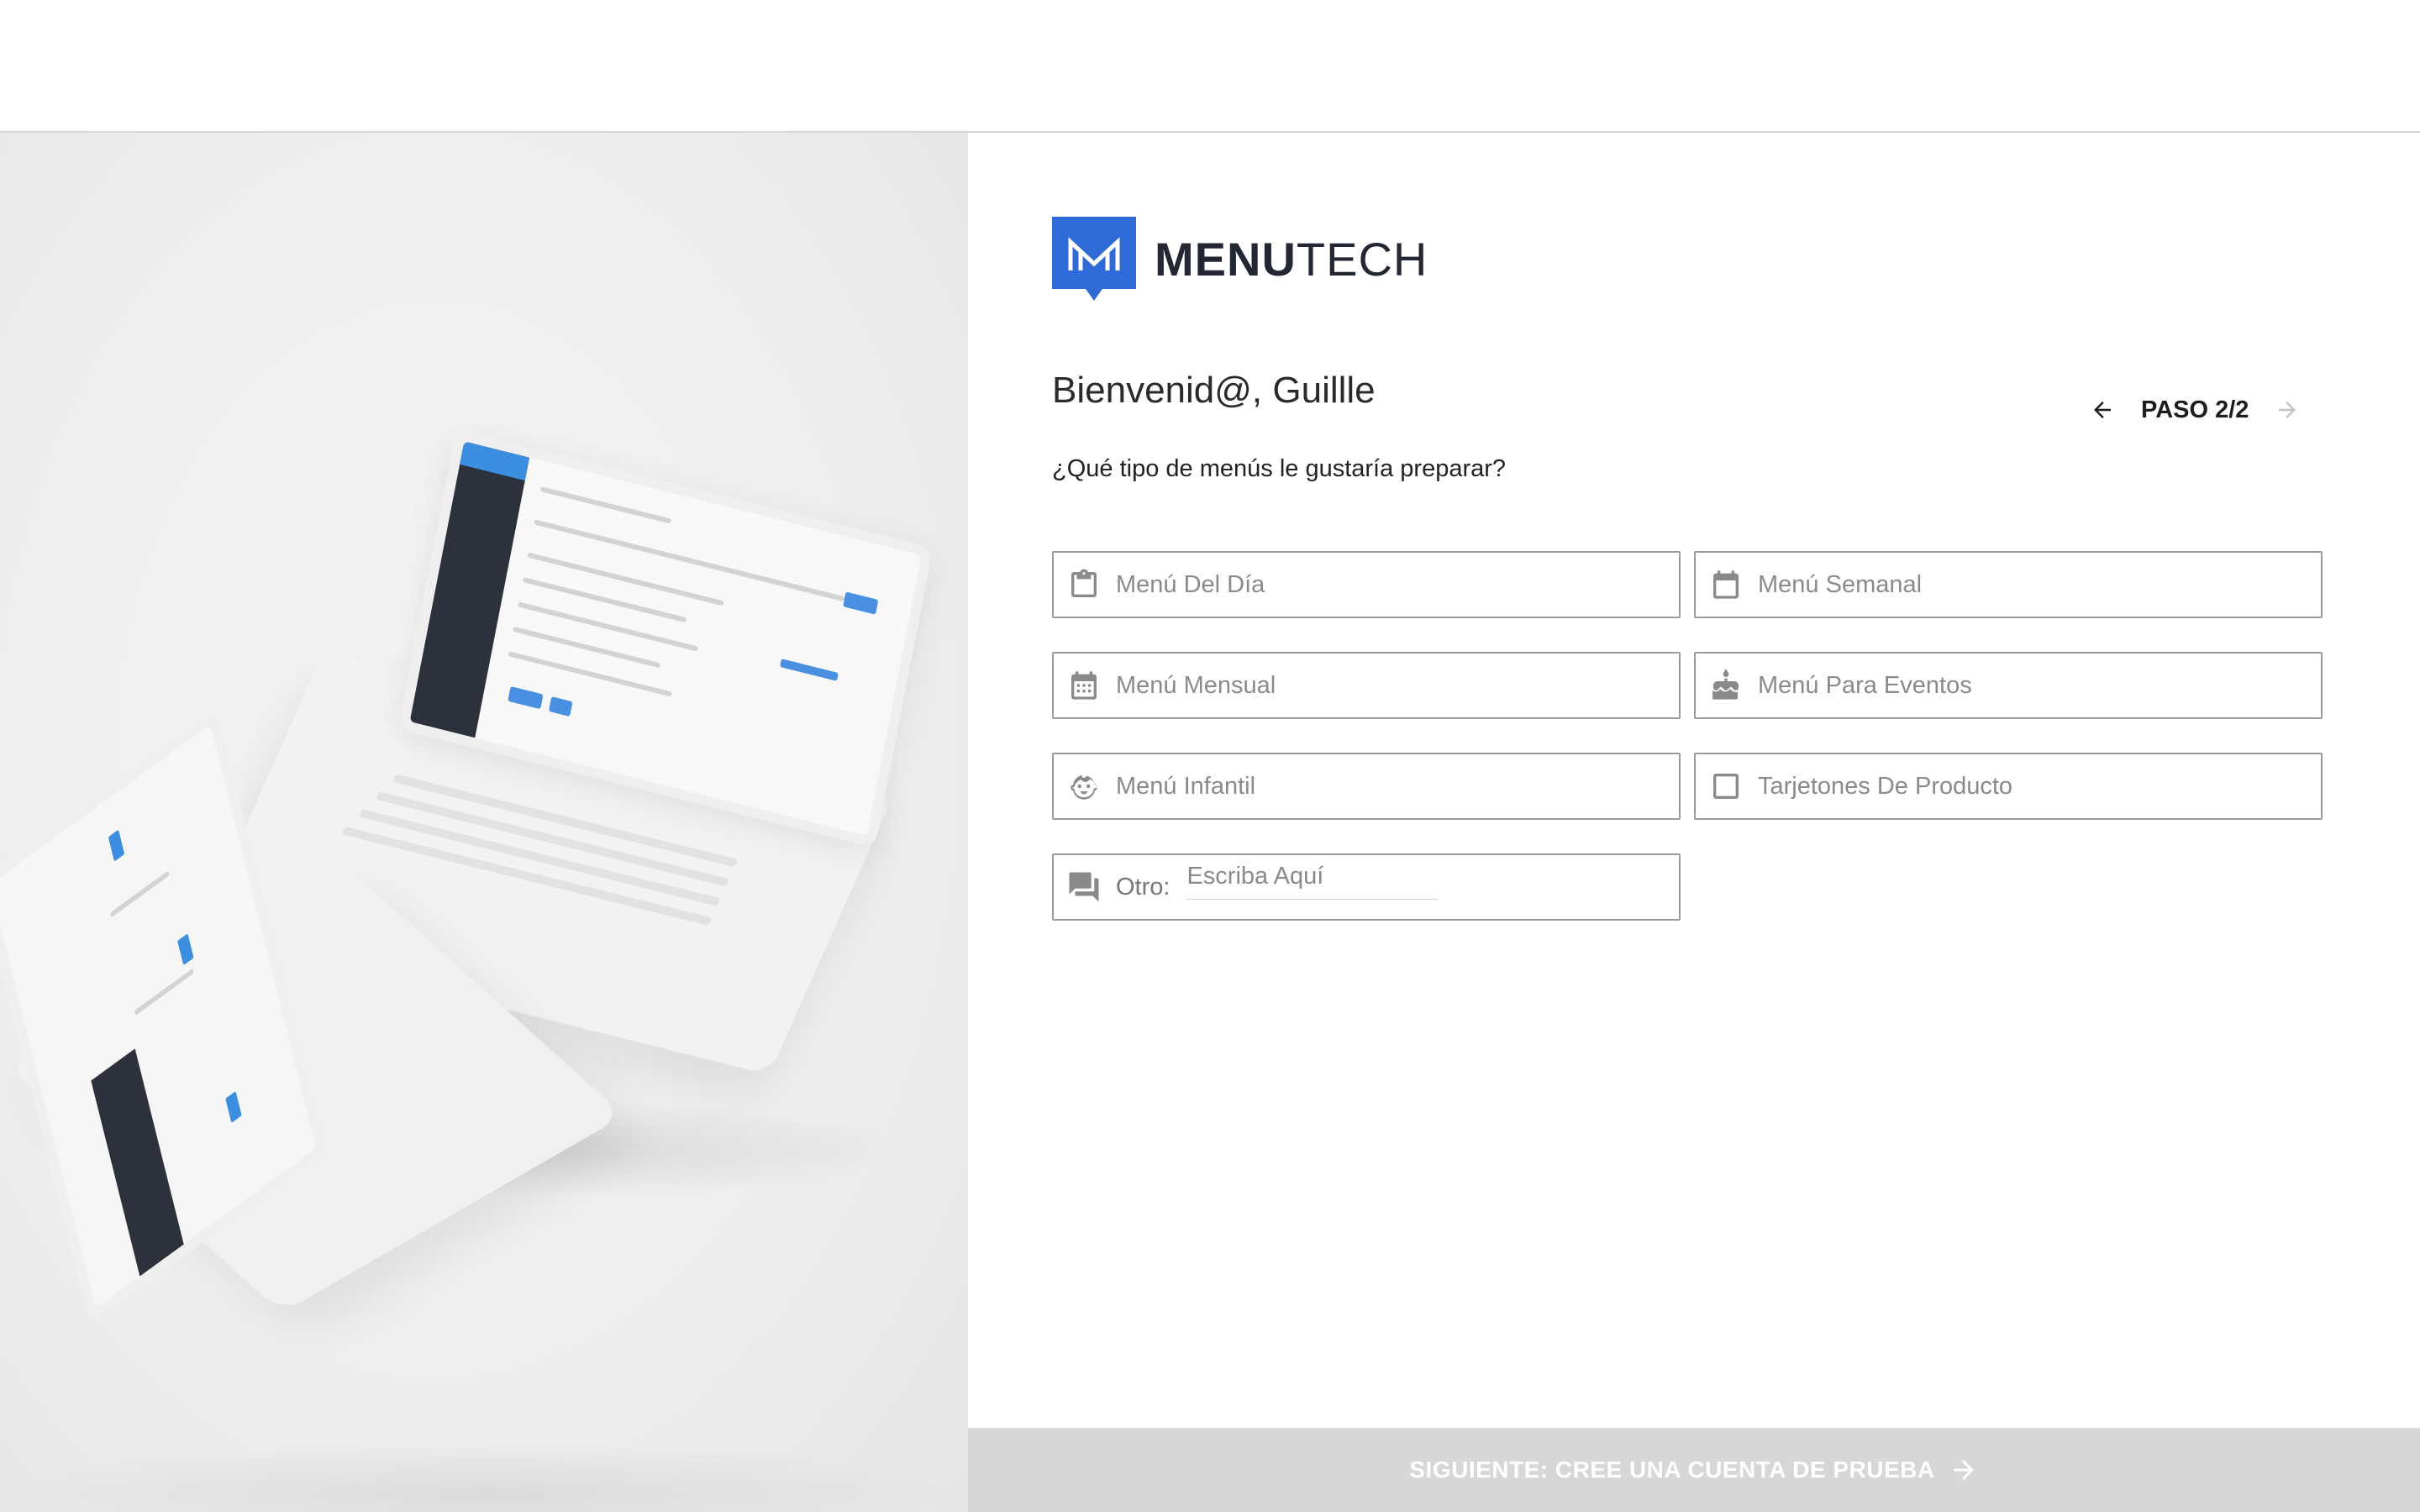 The height and width of the screenshot is (1512, 2420). What do you see at coordinates (1366, 584) in the screenshot?
I see `option-menu-del-dia: Menú Del Día` at bounding box center [1366, 584].